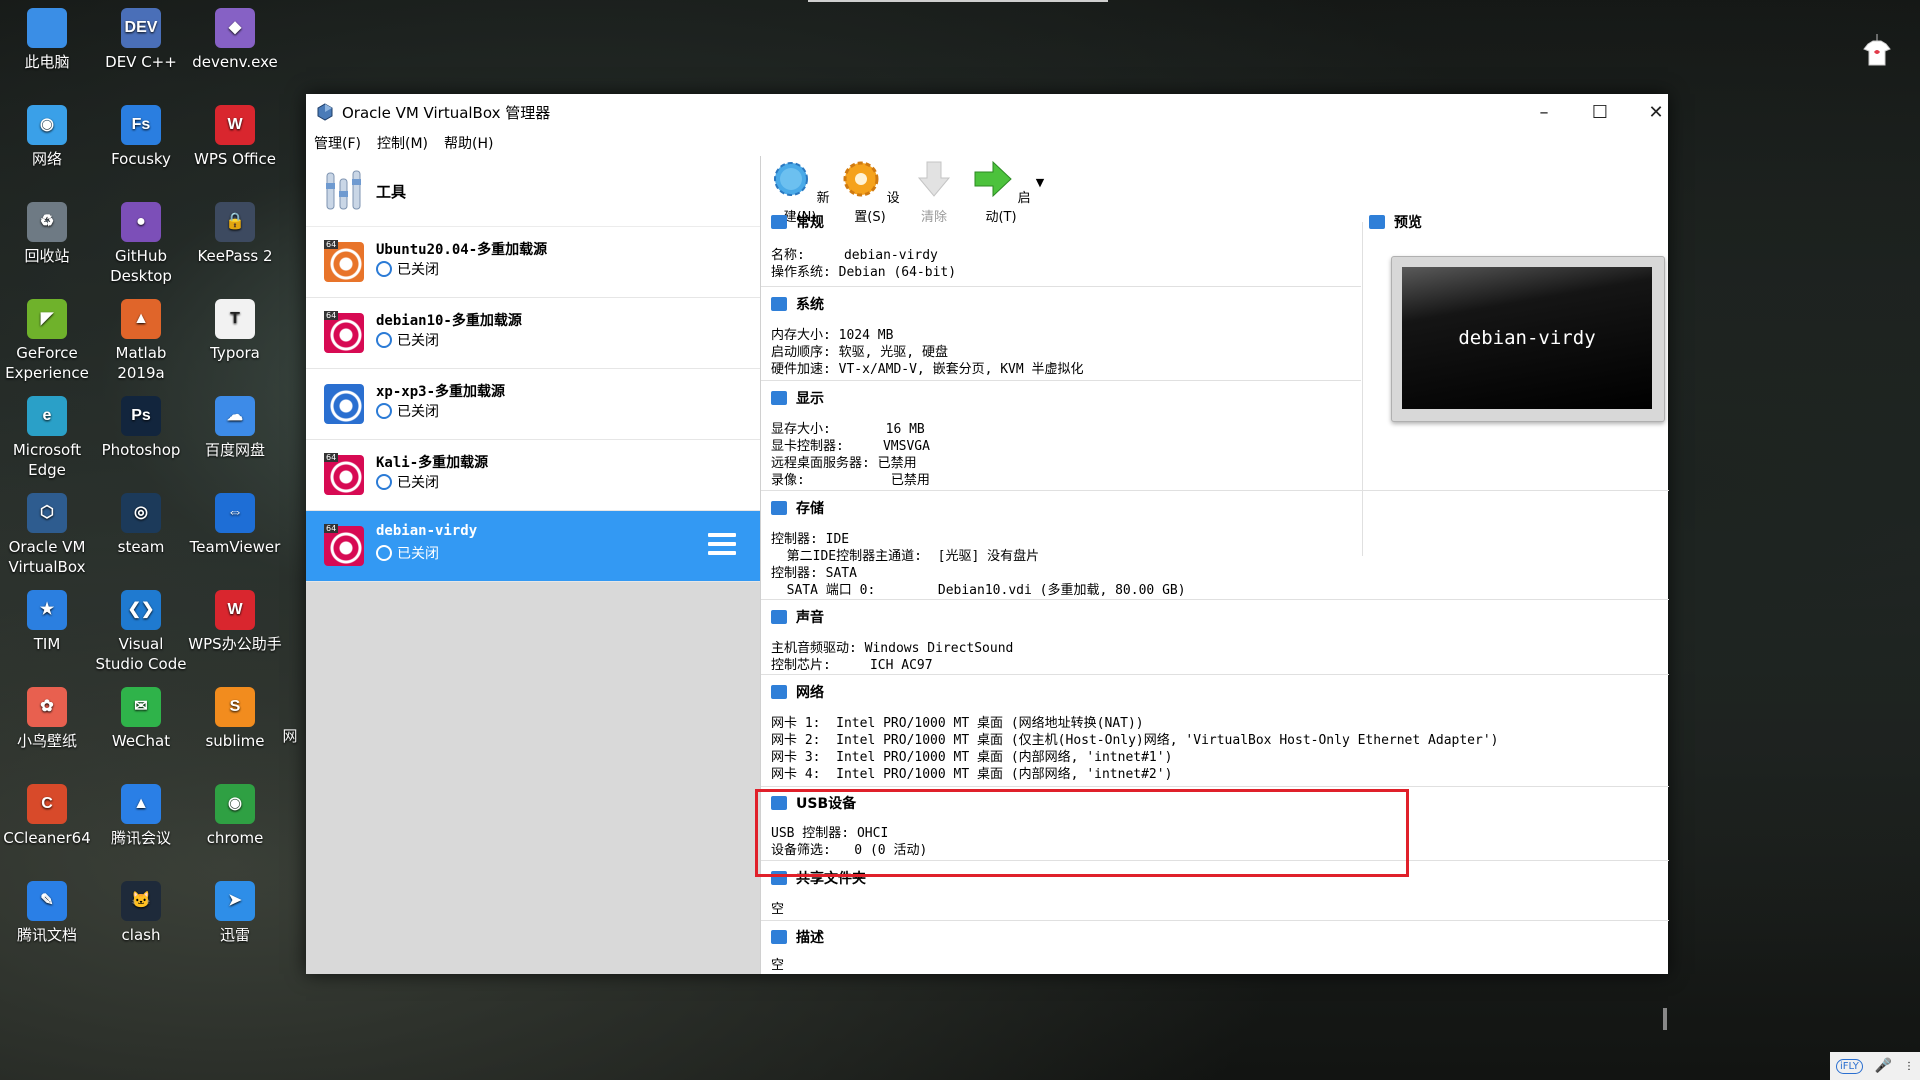  Describe the element at coordinates (141, 935) in the screenshot. I see `desktop-icon-label: clash` at that location.